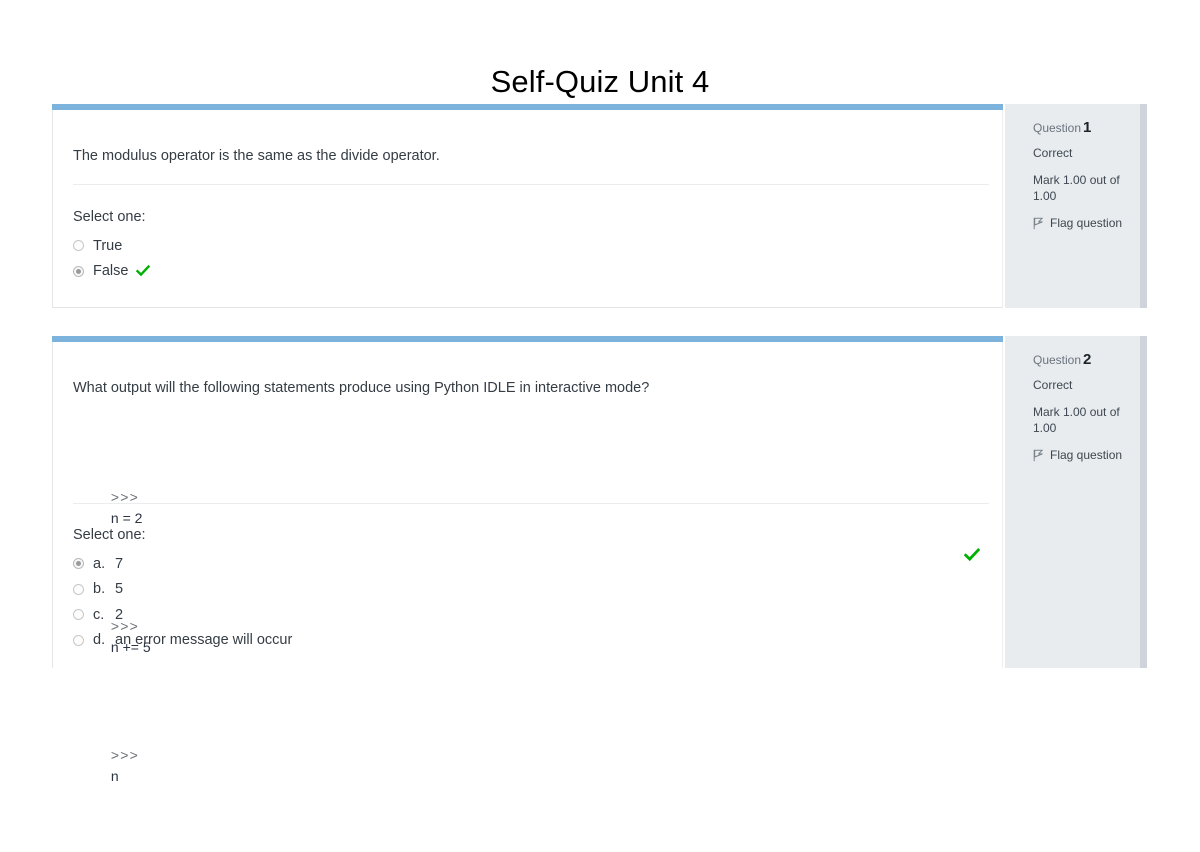 The image size is (1200, 852). What do you see at coordinates (204, 640) in the screenshot?
I see `answer-option-text: an error message will occur` at bounding box center [204, 640].